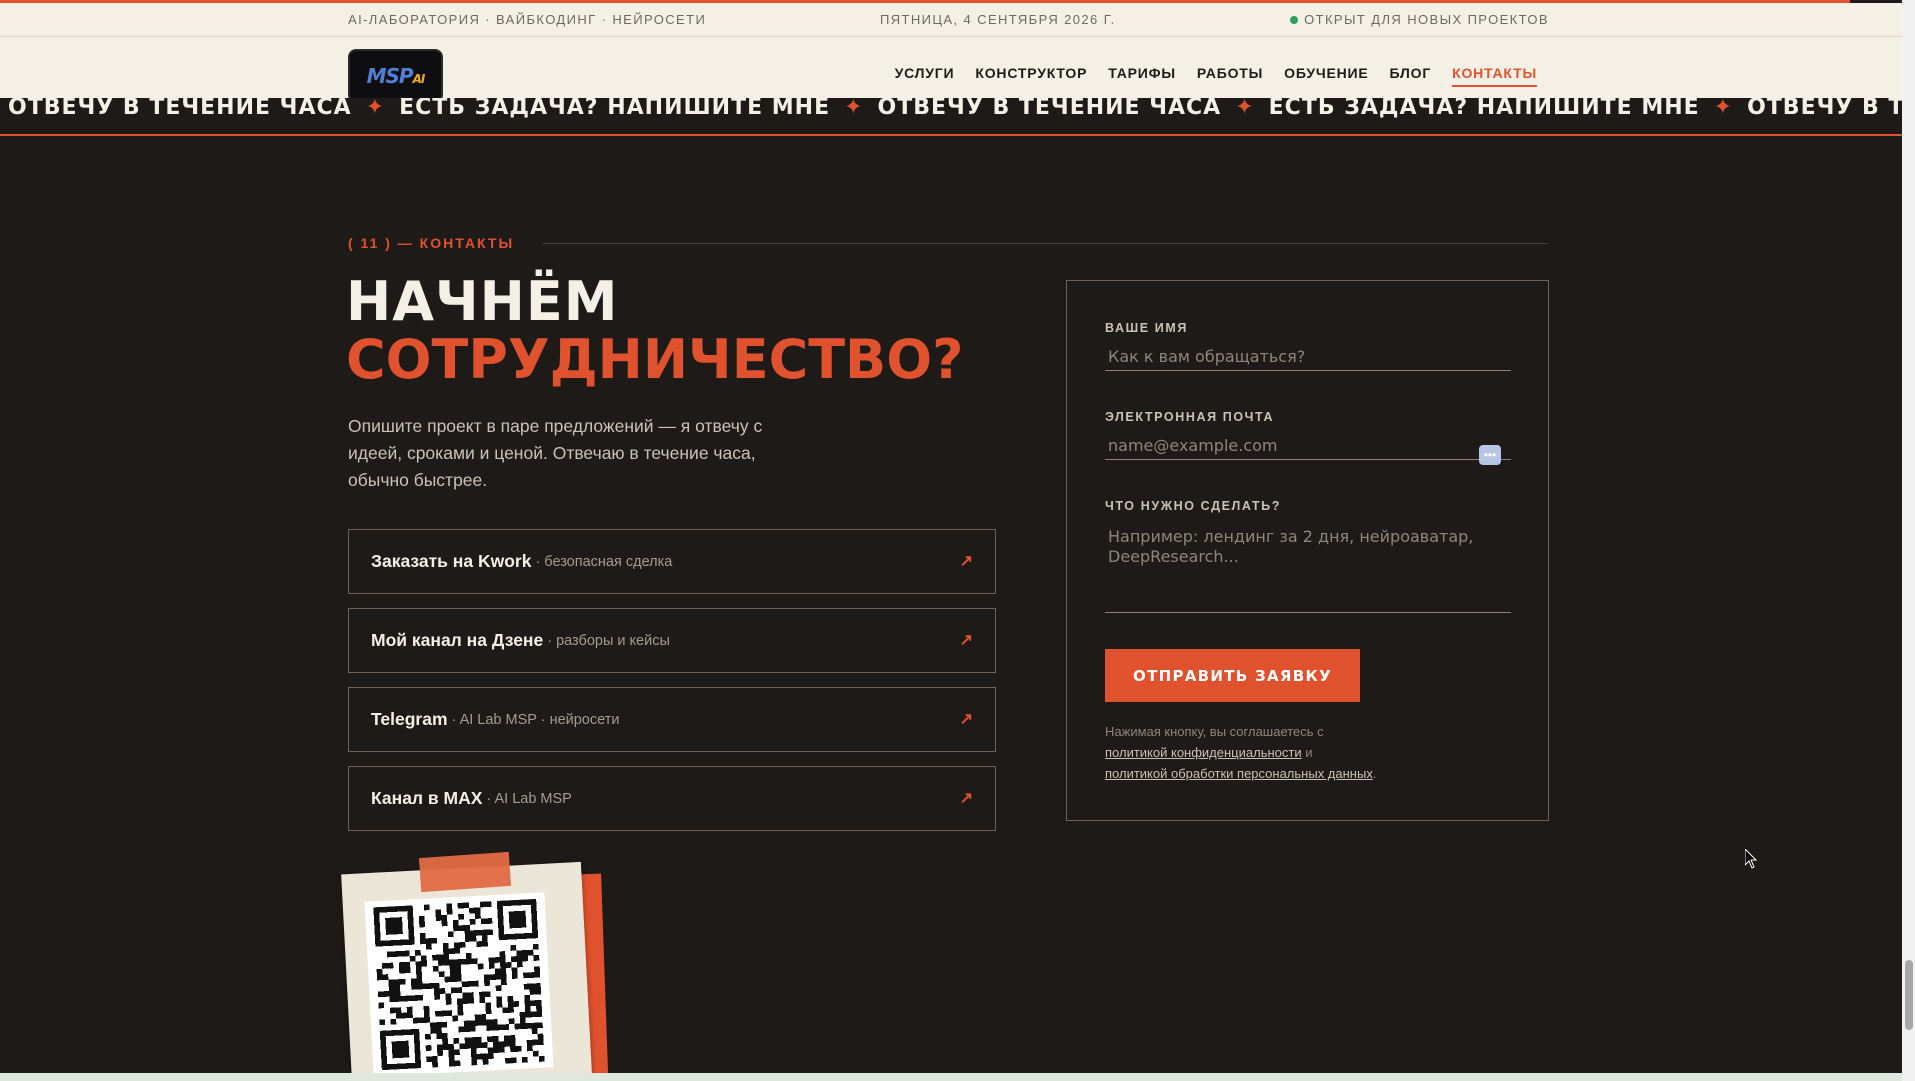 This screenshot has height=1081, width=1915. I want to click on data-processing-policy-link: политикой обработки персональных данных, so click(1239, 773).